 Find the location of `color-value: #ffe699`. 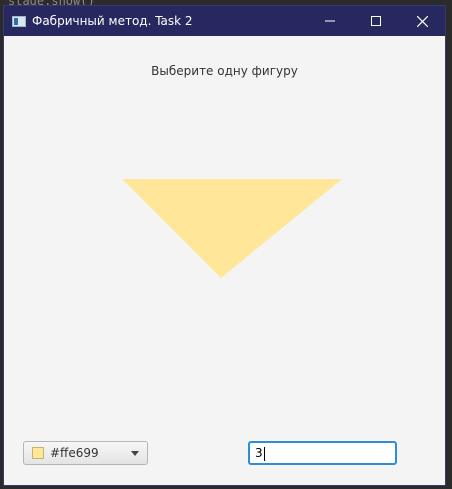

color-value: #ffe699 is located at coordinates (74, 453).